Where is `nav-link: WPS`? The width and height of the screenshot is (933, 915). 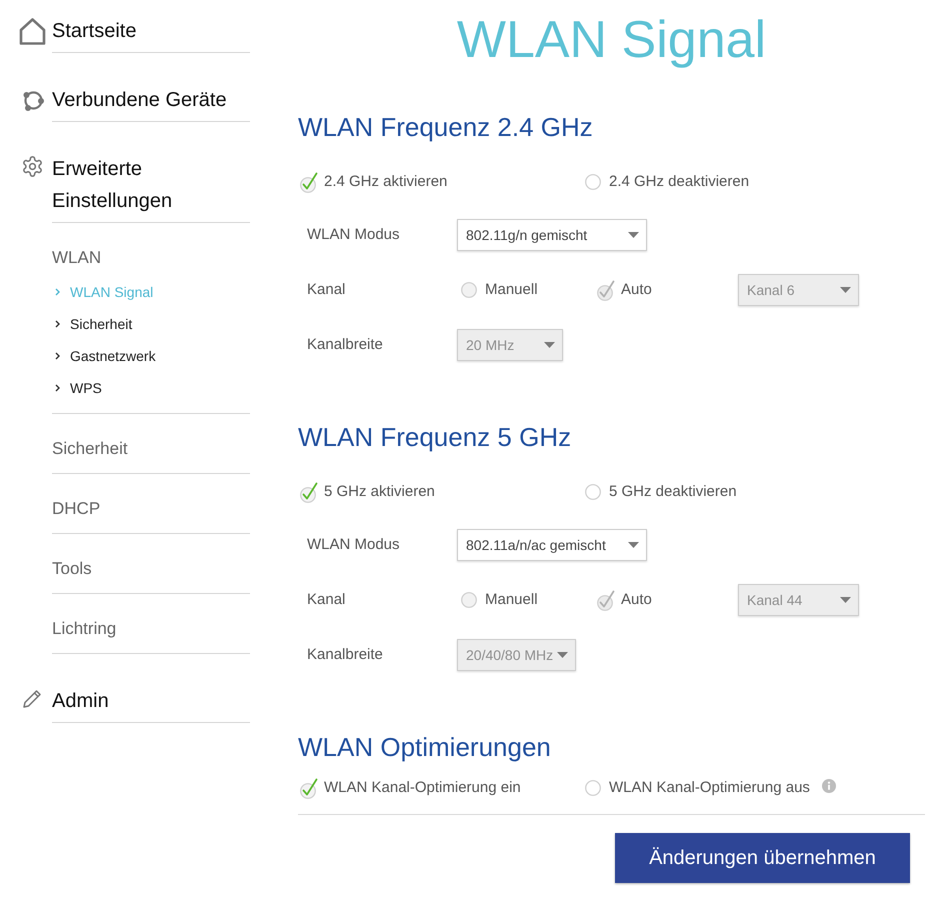 nav-link: WPS is located at coordinates (77, 388).